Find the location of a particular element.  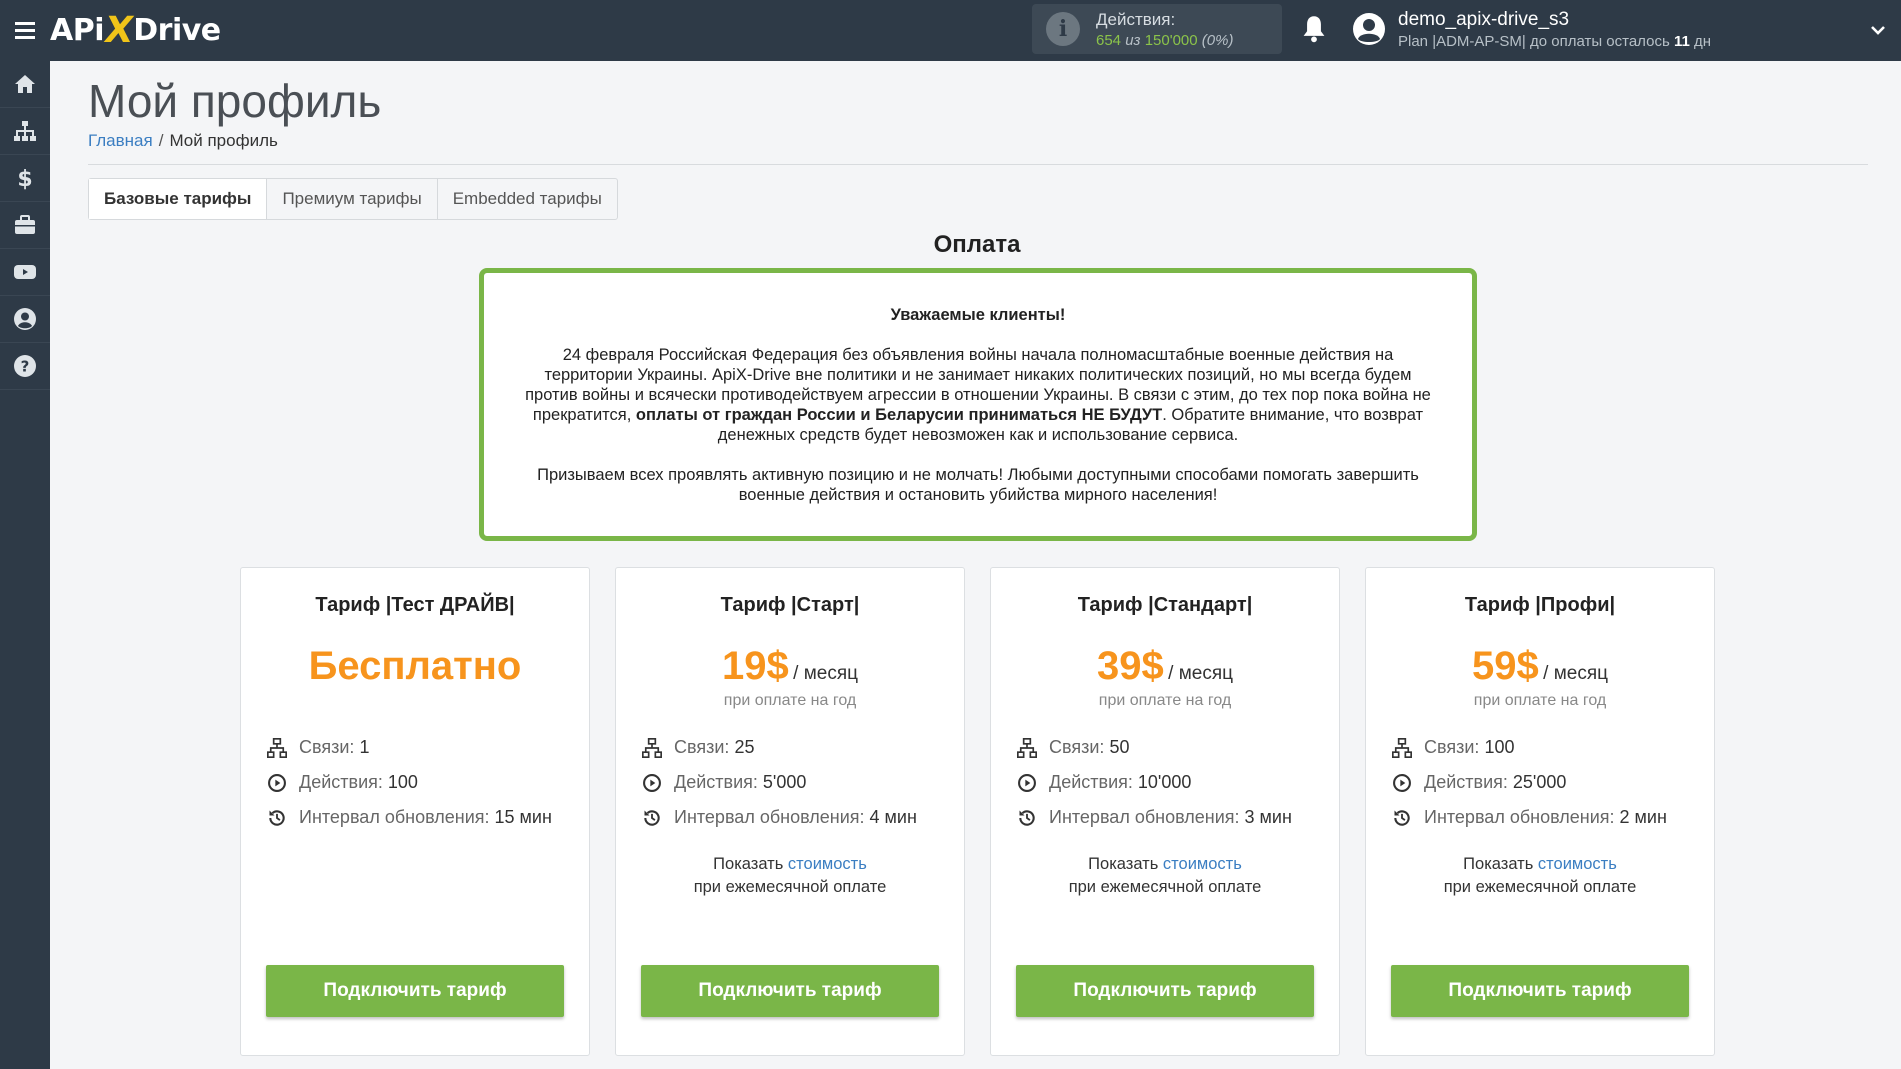

dollar-icon: $ is located at coordinates (24, 178).